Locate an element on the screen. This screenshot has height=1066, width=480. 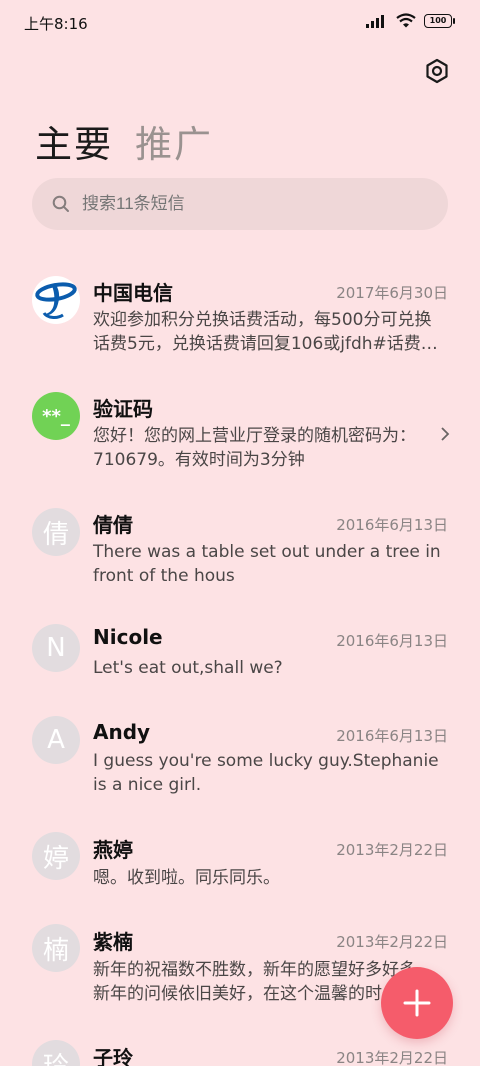
plus-icon is located at coordinates (417, 1003).